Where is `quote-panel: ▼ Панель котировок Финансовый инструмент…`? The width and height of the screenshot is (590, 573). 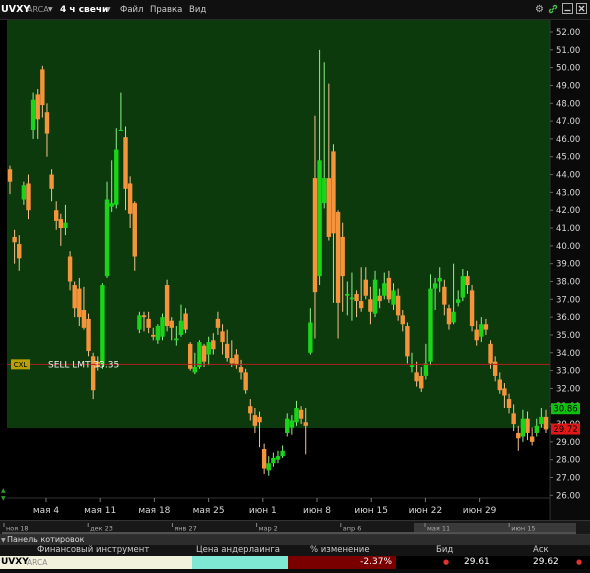
quote-panel: ▼ Панель котировок Финансовый инструмент… is located at coordinates (295, 553).